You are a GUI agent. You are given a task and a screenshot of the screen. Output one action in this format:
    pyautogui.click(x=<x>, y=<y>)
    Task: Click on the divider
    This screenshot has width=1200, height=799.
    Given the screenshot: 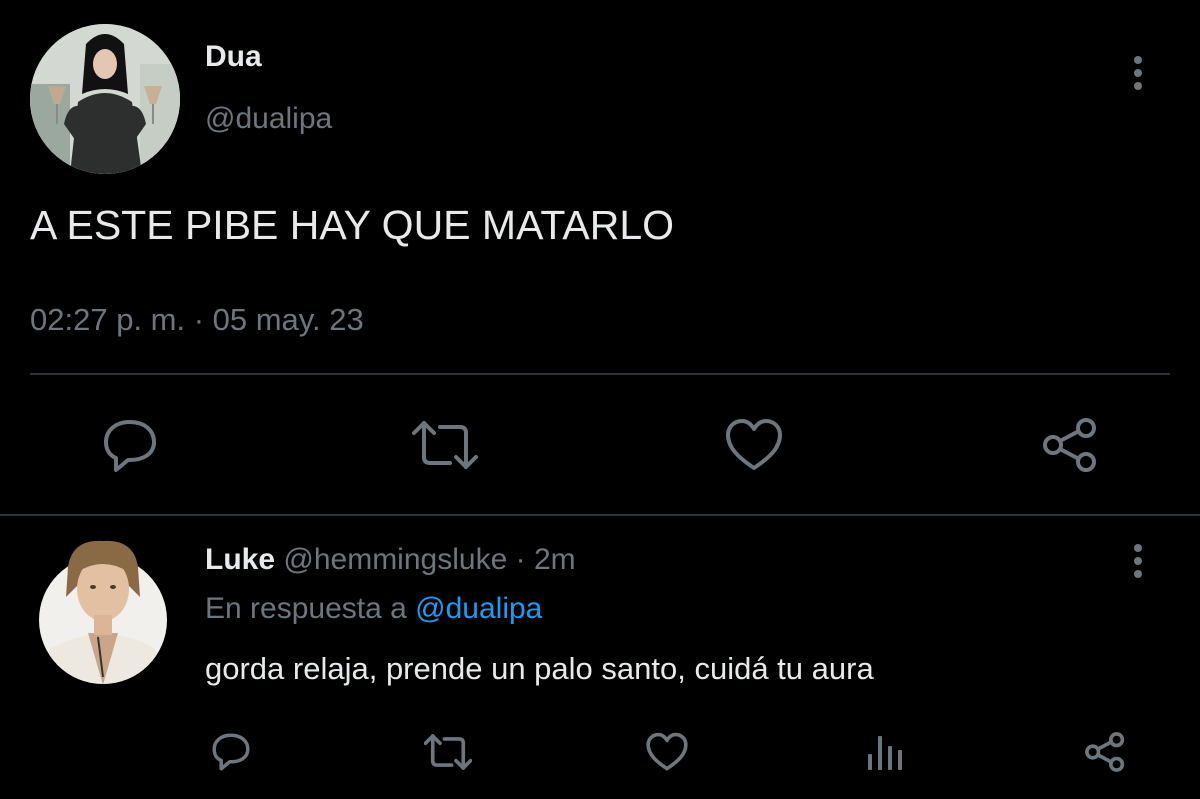 What is the action you would take?
    pyautogui.click(x=600, y=374)
    